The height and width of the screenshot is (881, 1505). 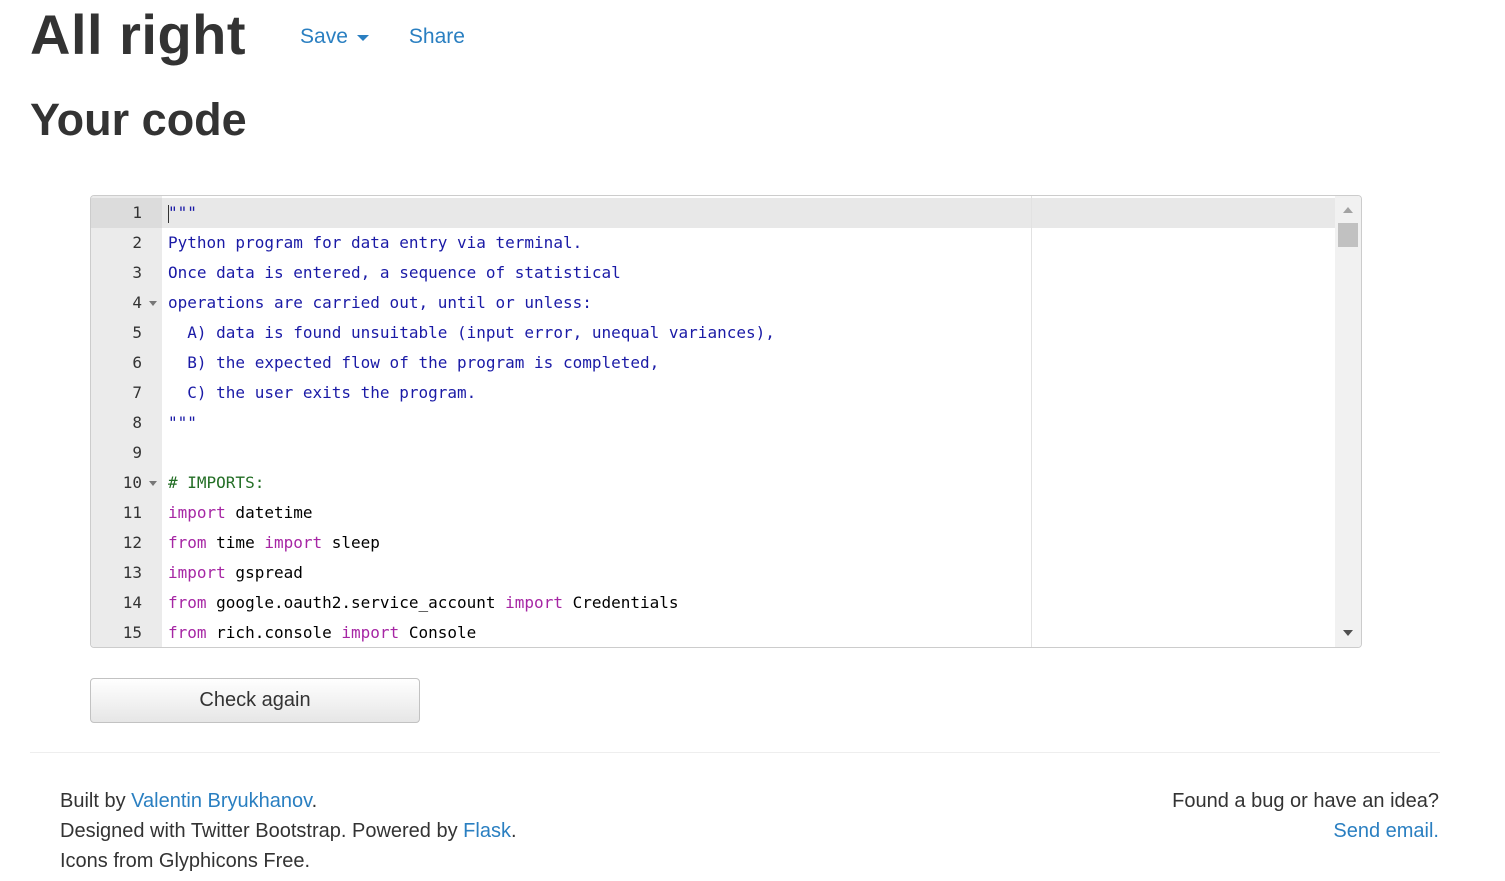 I want to click on page-title: All right, so click(x=138, y=34).